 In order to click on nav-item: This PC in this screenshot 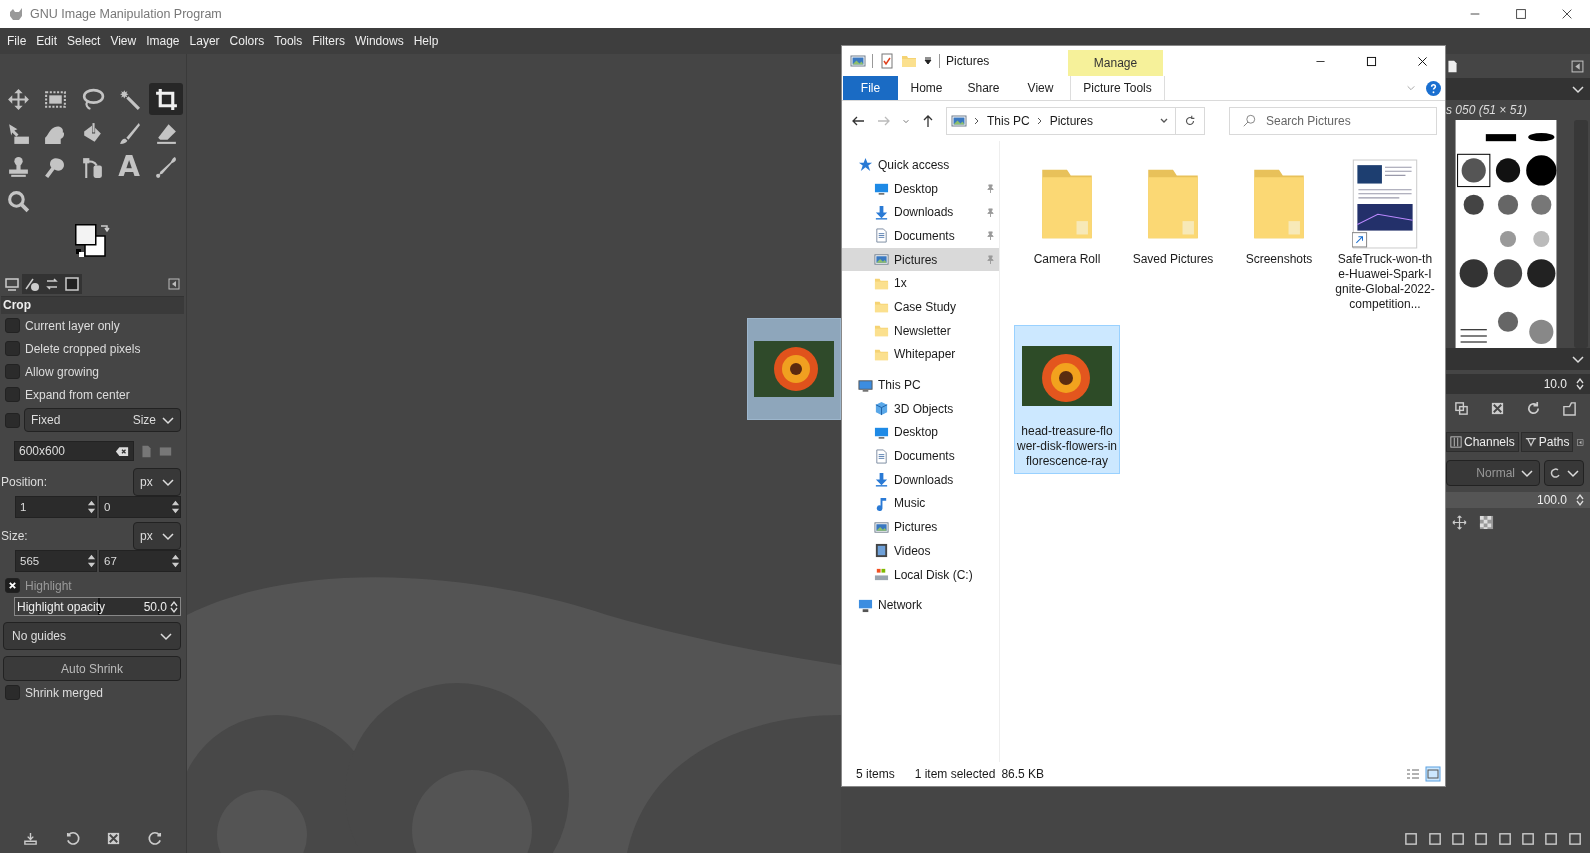, I will do `click(920, 385)`.